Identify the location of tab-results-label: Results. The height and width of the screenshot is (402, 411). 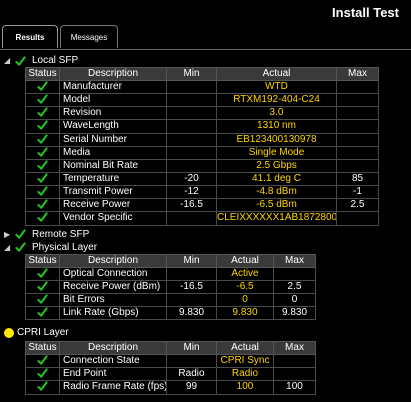
(30, 37).